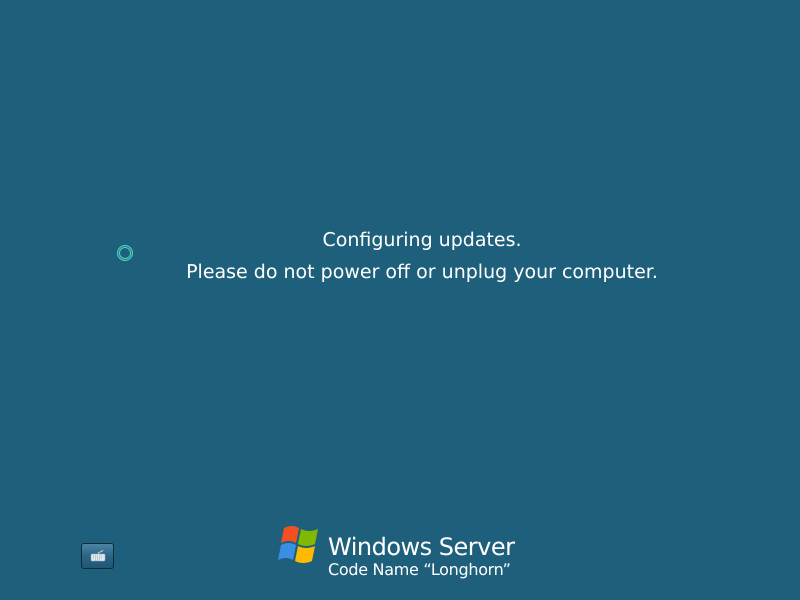 The width and height of the screenshot is (800, 600). Describe the element at coordinates (421, 547) in the screenshot. I see `product-name: Windows Server` at that location.